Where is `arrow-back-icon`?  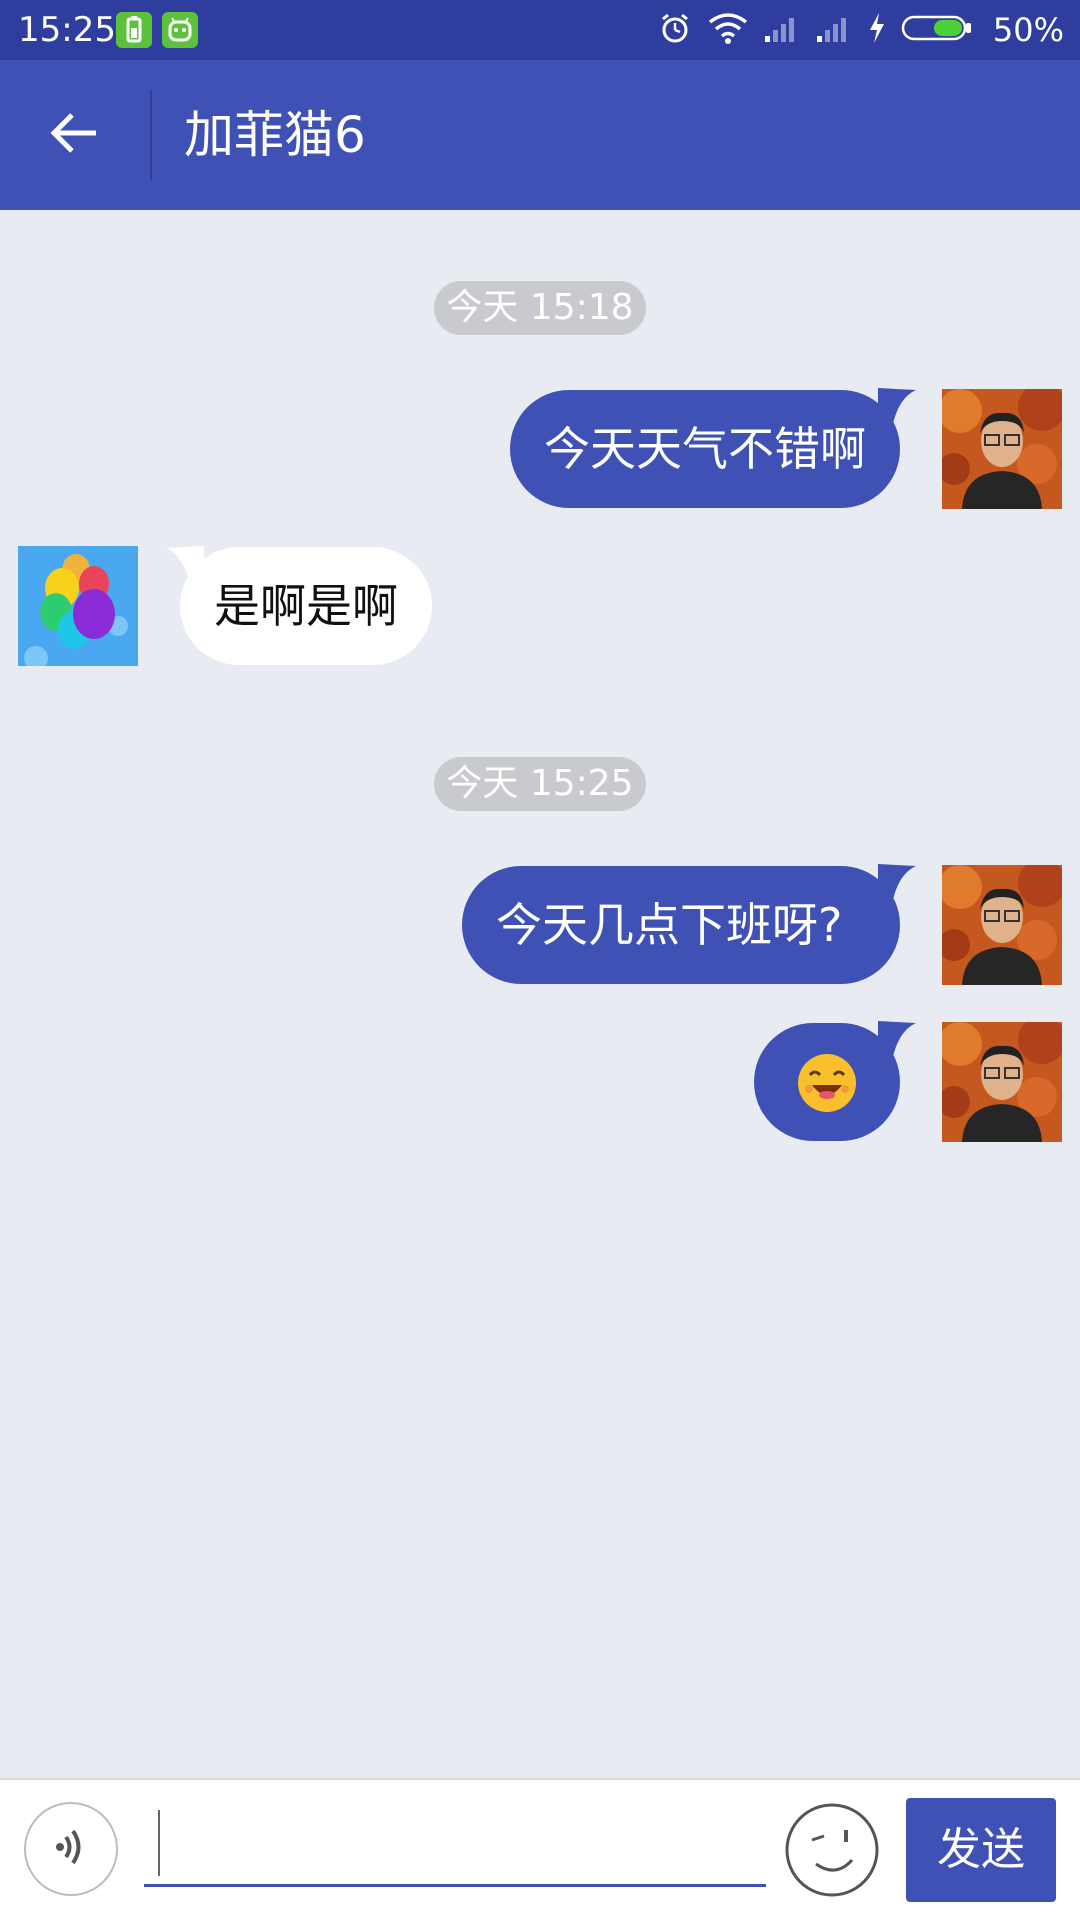 arrow-back-icon is located at coordinates (74, 135).